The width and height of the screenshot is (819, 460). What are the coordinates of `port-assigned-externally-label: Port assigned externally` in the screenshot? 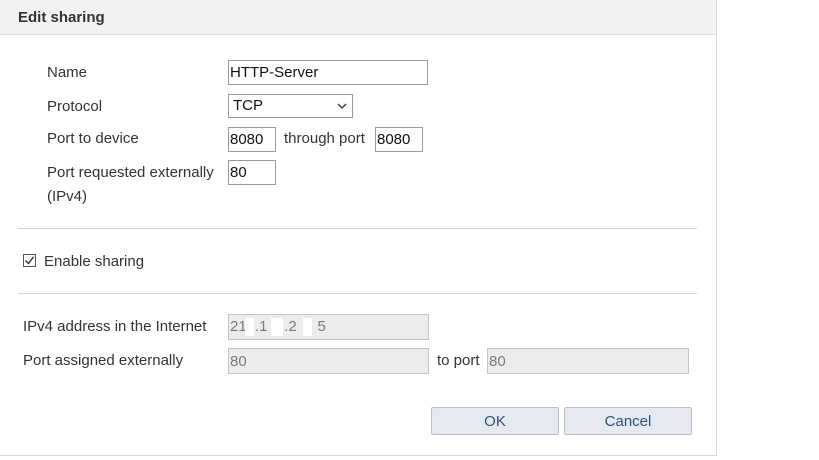 It's located at (103, 360).